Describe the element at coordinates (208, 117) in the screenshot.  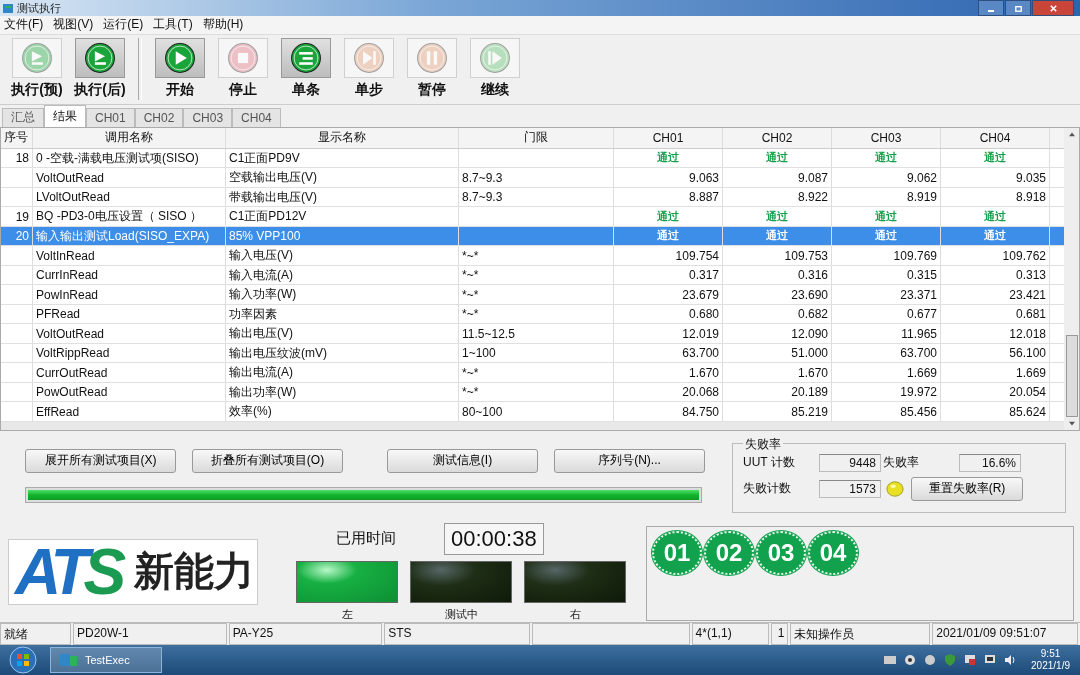
I see `tab: CH03` at that location.